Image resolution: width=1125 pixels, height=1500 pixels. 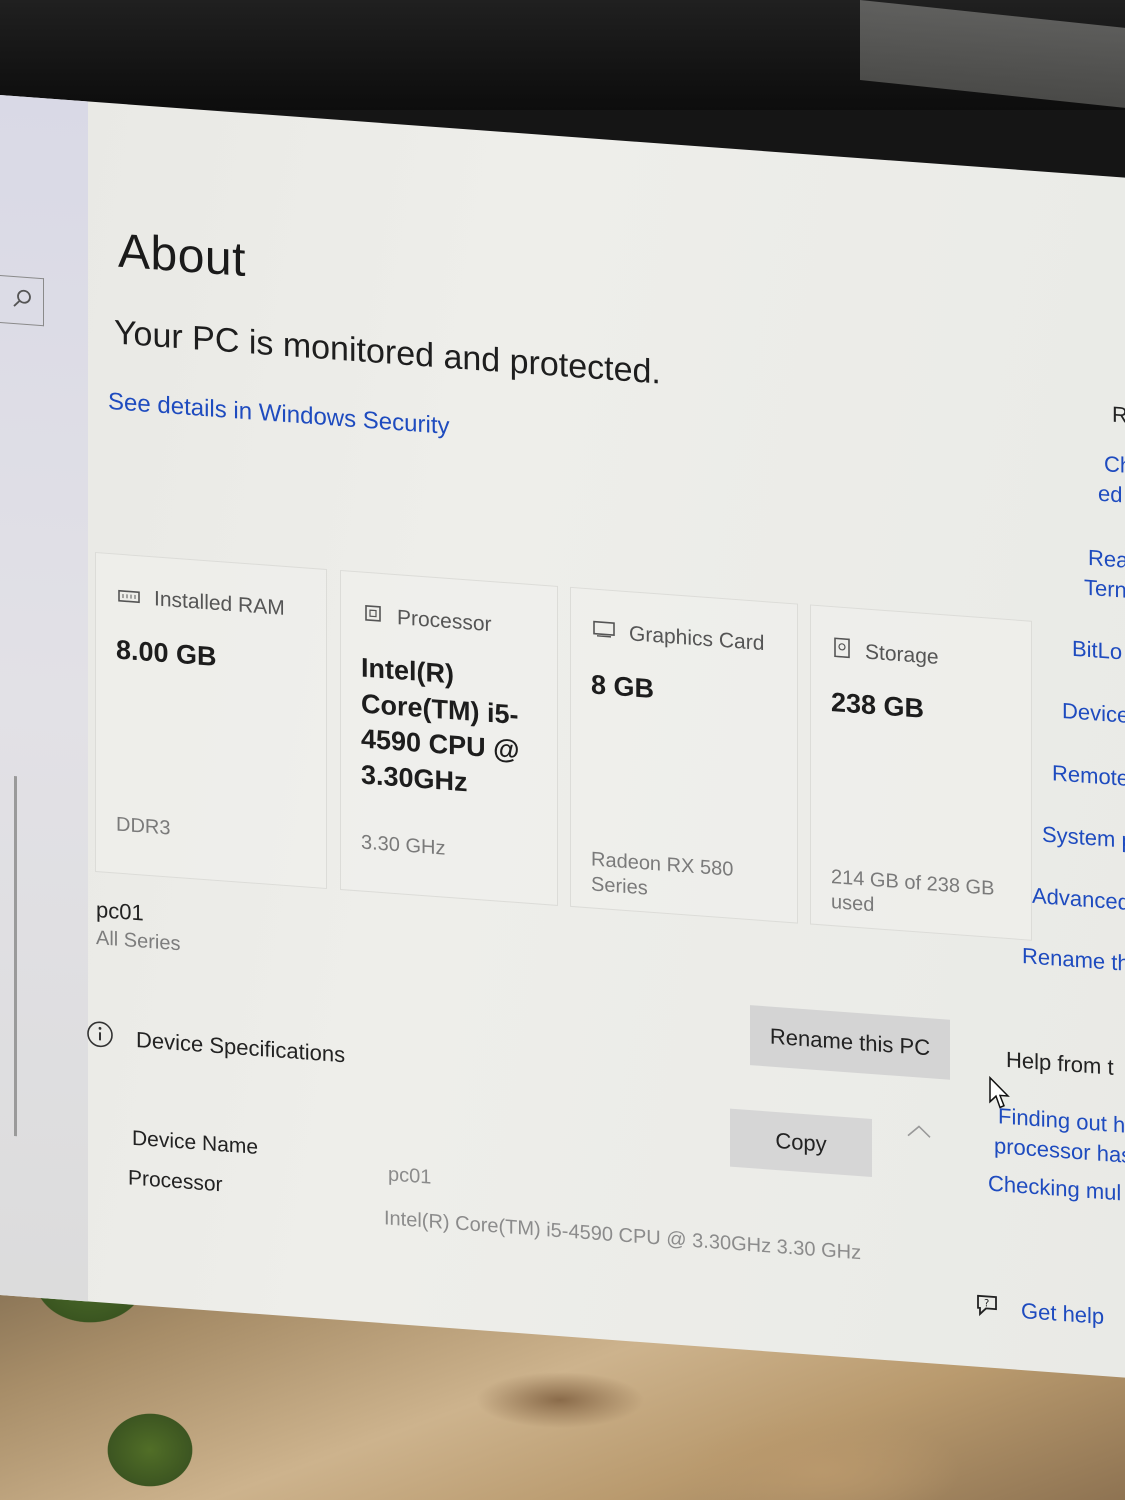 What do you see at coordinates (842, 650) in the screenshot?
I see `storage-icon` at bounding box center [842, 650].